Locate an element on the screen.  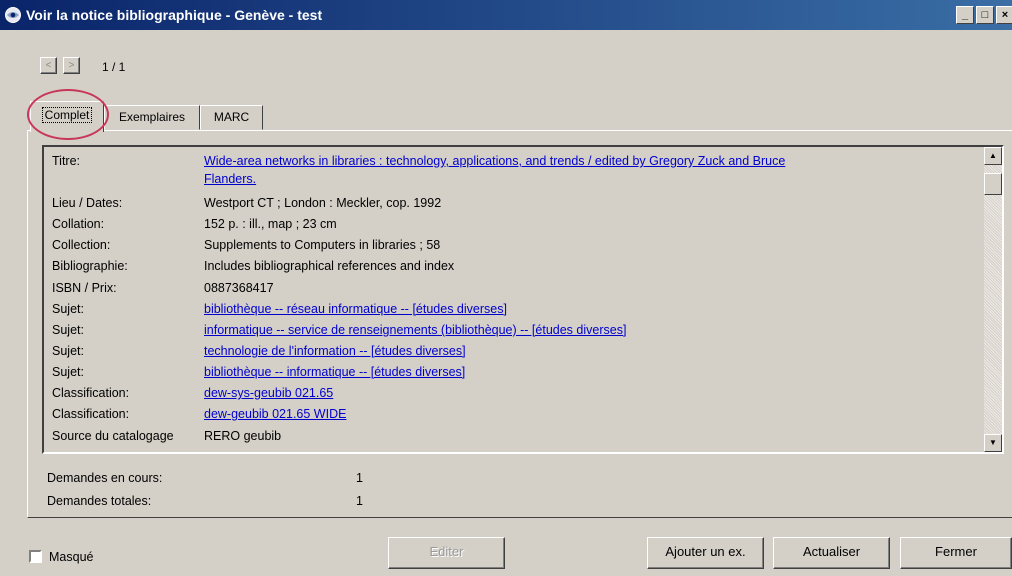
hidden-checkbox is located at coordinates (35, 556).